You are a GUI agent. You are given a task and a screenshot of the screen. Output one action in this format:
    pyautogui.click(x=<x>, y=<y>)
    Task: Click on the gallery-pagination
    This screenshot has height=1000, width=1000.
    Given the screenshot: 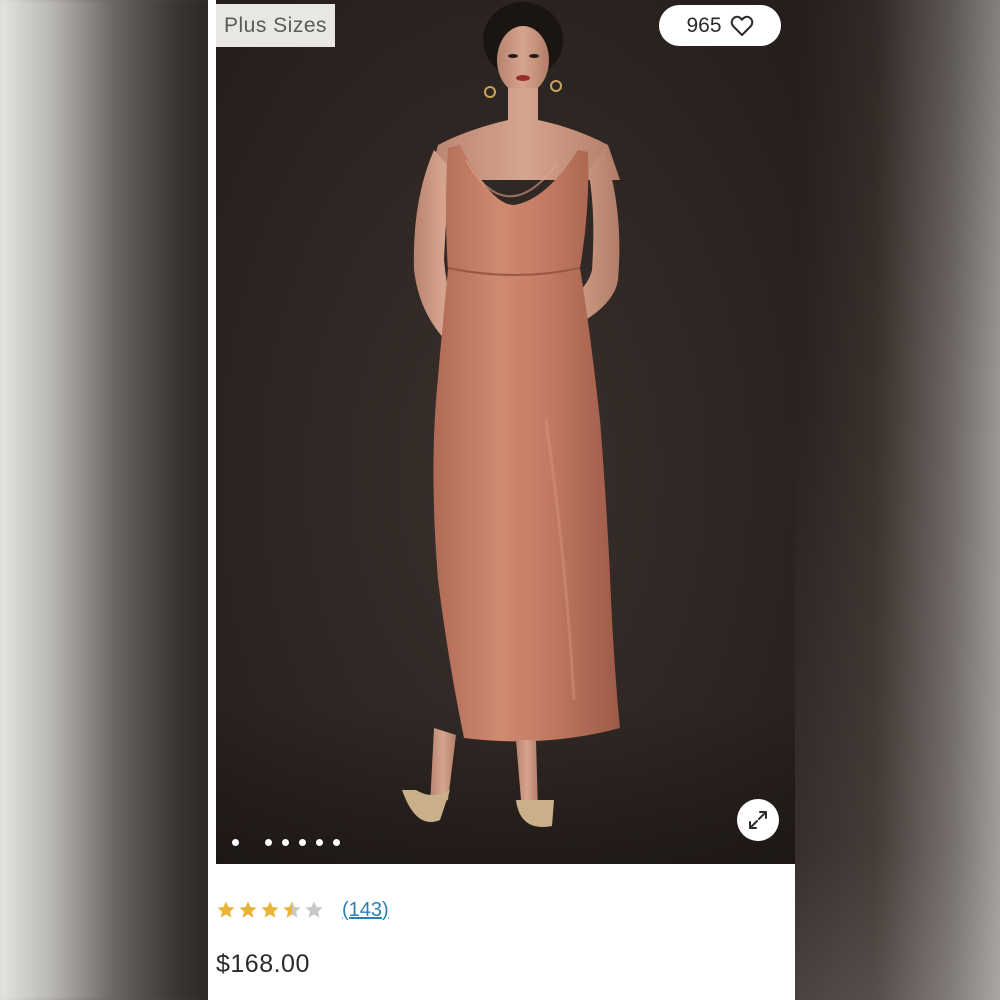 What is the action you would take?
    pyautogui.click(x=291, y=842)
    